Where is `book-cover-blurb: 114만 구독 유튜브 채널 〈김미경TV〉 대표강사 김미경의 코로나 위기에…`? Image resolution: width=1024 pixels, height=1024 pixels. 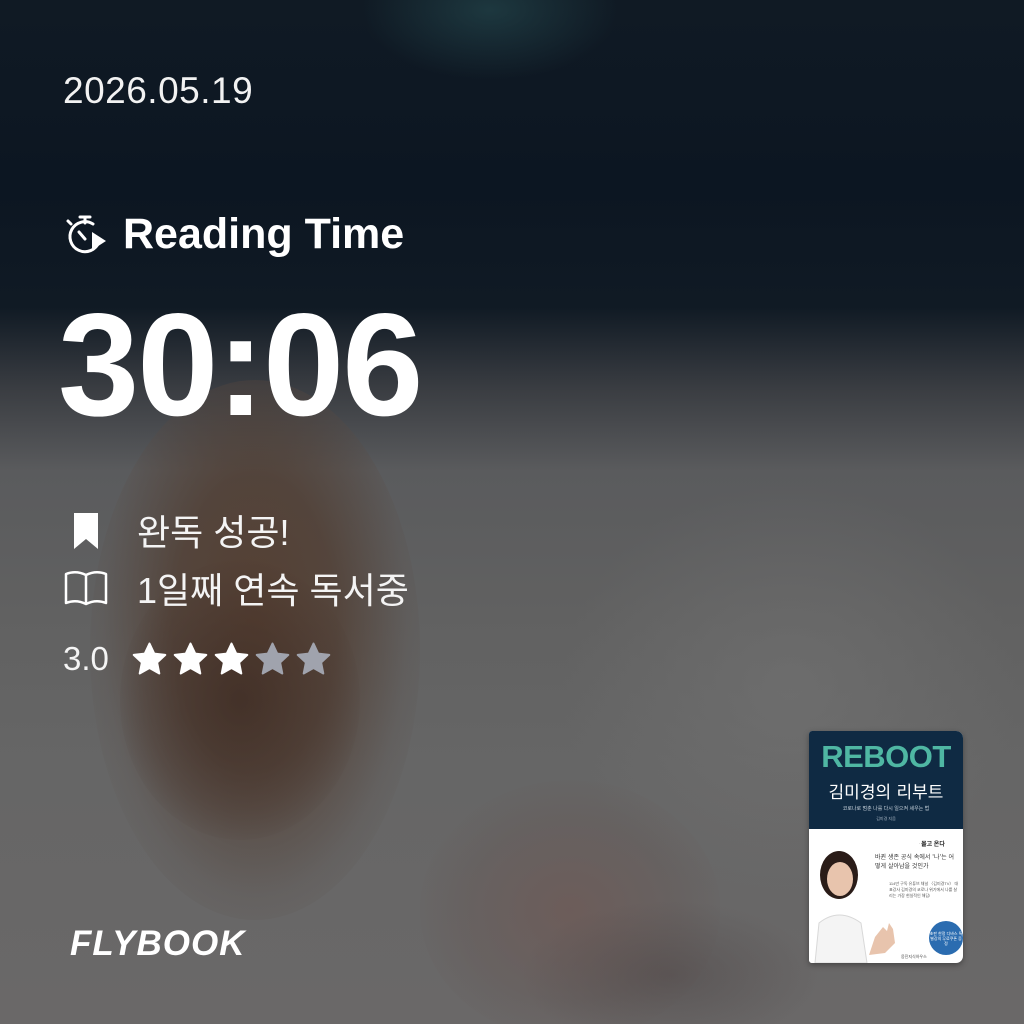
book-cover-blurb: 114만 구독 유튜브 채널 〈김미경TV〉 대표강사 김미경의 코로나 위기에… is located at coordinates (924, 889).